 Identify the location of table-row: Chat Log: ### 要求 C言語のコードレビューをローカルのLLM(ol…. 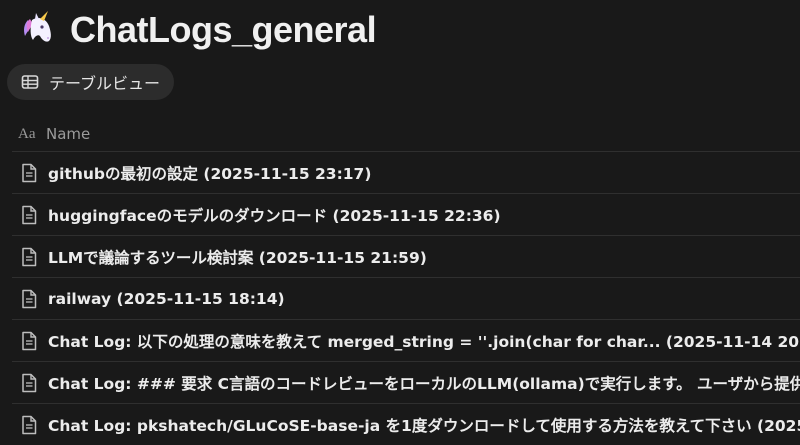
(406, 382).